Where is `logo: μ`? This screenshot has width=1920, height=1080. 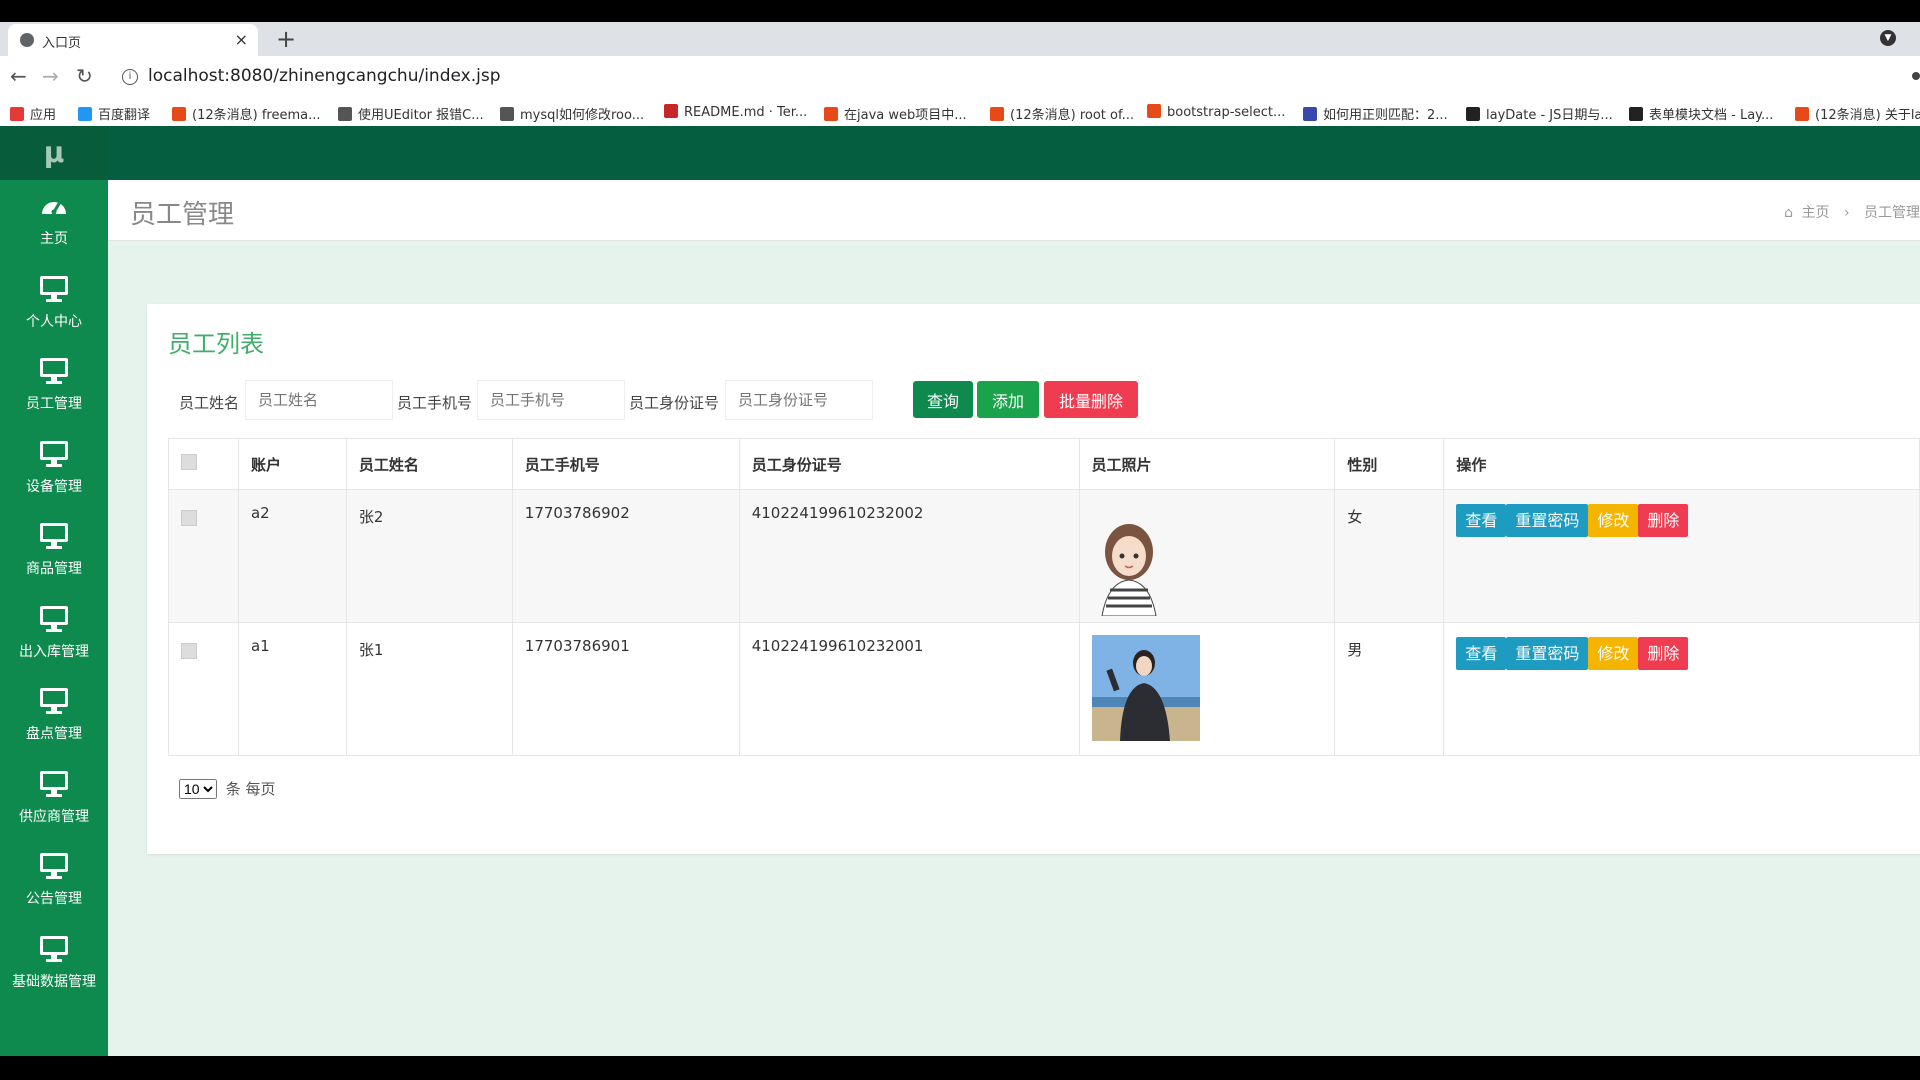
logo: μ is located at coordinates (54, 153).